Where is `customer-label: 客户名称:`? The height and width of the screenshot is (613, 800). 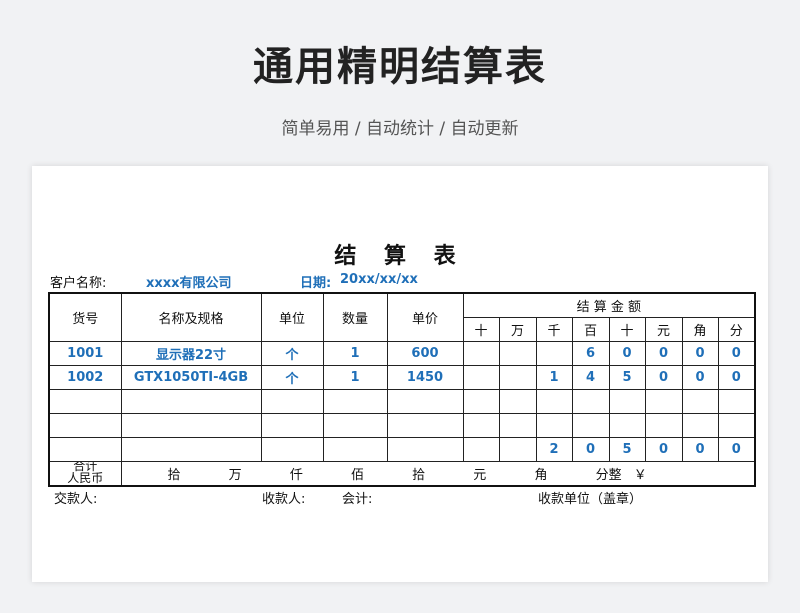 customer-label: 客户名称: is located at coordinates (78, 283).